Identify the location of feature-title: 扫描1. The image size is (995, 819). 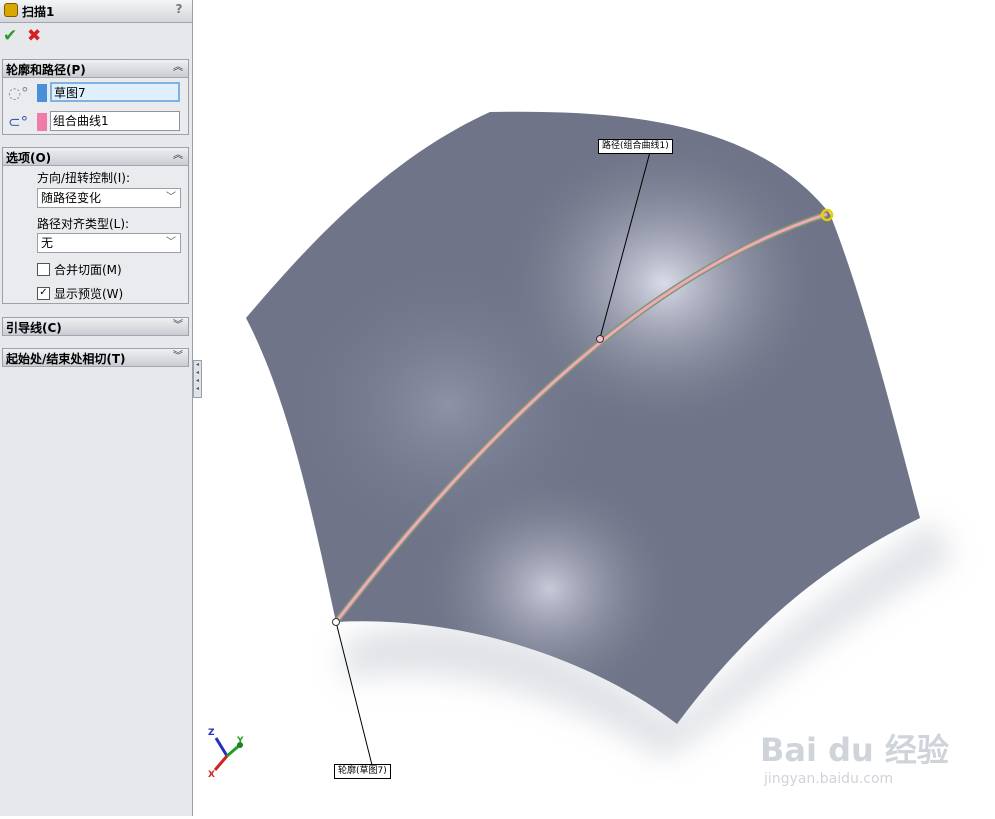
(38, 12).